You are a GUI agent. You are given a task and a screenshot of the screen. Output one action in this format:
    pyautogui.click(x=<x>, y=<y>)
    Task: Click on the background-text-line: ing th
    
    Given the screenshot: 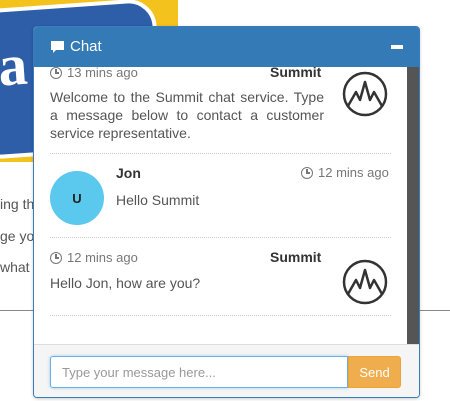 What is the action you would take?
    pyautogui.click(x=17, y=204)
    